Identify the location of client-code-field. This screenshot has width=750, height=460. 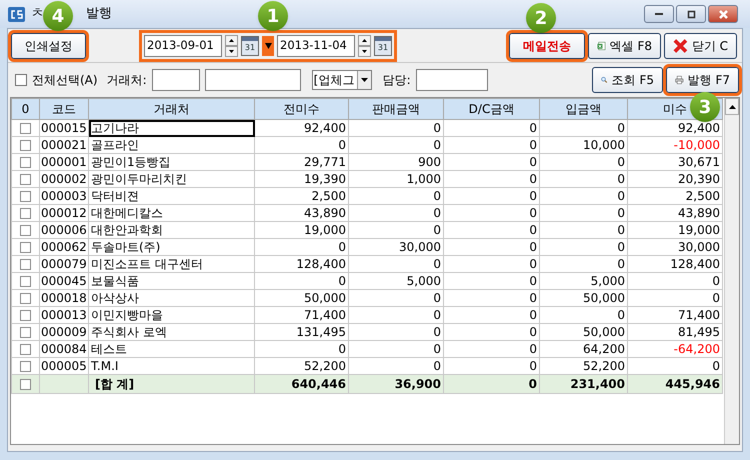
(176, 80).